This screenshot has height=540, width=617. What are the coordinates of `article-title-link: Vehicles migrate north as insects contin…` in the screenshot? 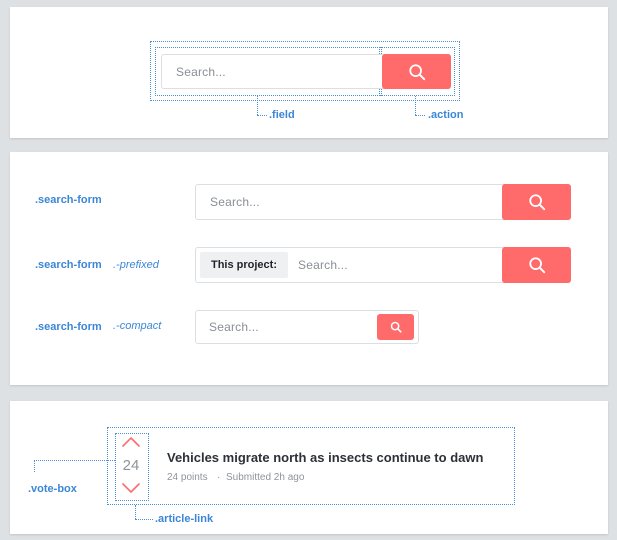 It's located at (325, 457).